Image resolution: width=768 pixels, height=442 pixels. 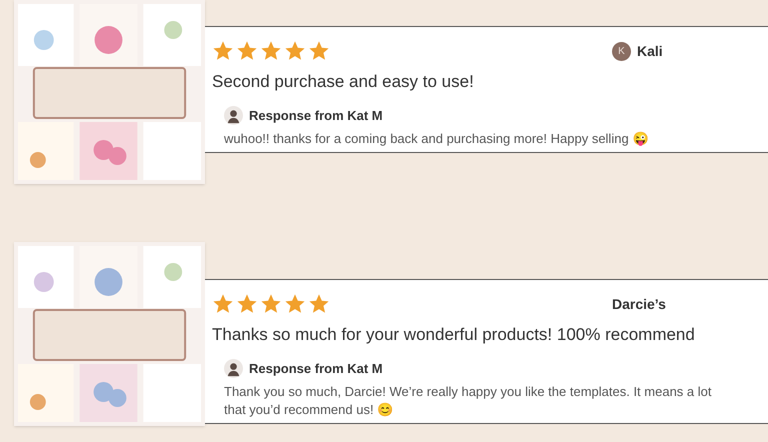 I want to click on reviewer-name: Darcie’s, so click(x=639, y=304).